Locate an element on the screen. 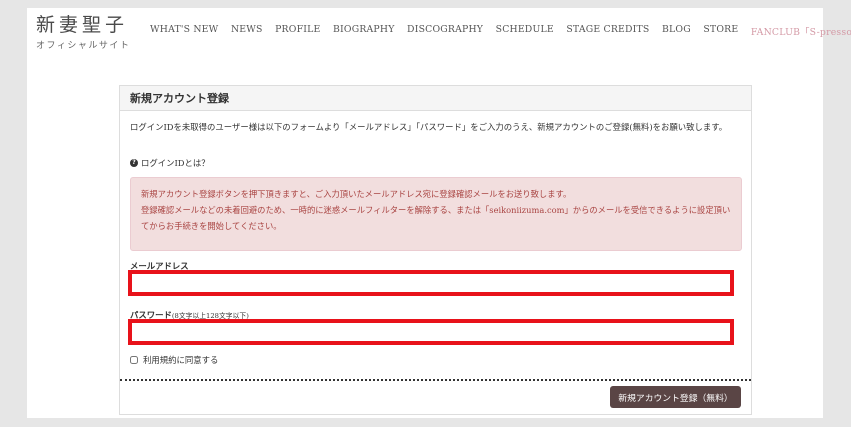  agree-terms: 利用規約に同意する is located at coordinates (174, 360).